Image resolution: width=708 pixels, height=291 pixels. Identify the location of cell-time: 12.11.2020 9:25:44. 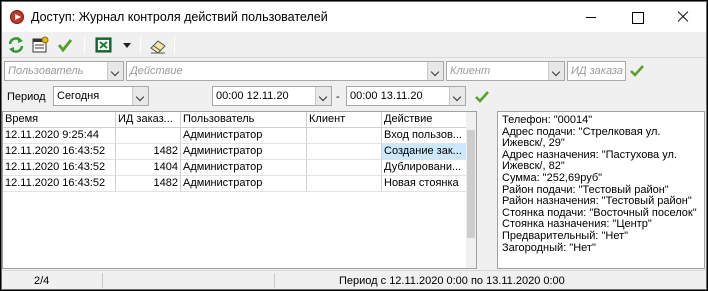
(59, 136).